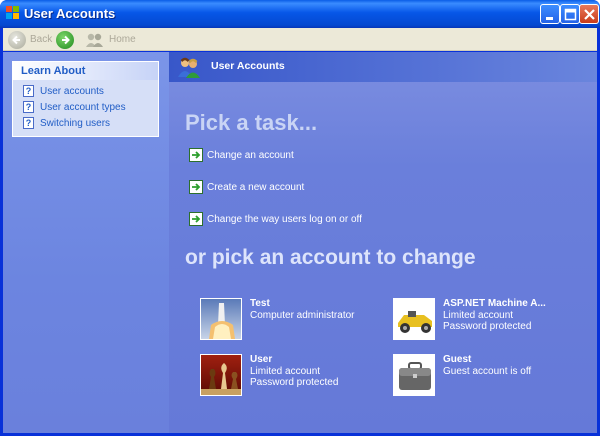  I want to click on back-button: Back, so click(30, 39).